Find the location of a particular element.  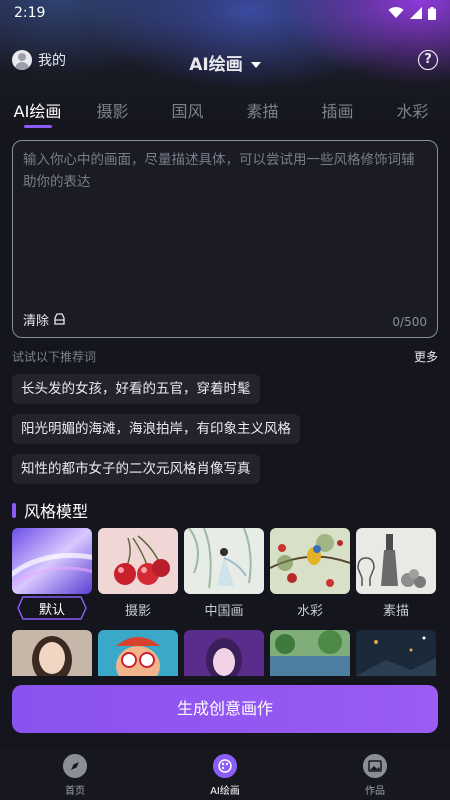

chinese-painting-thumbnail is located at coordinates (224, 561).